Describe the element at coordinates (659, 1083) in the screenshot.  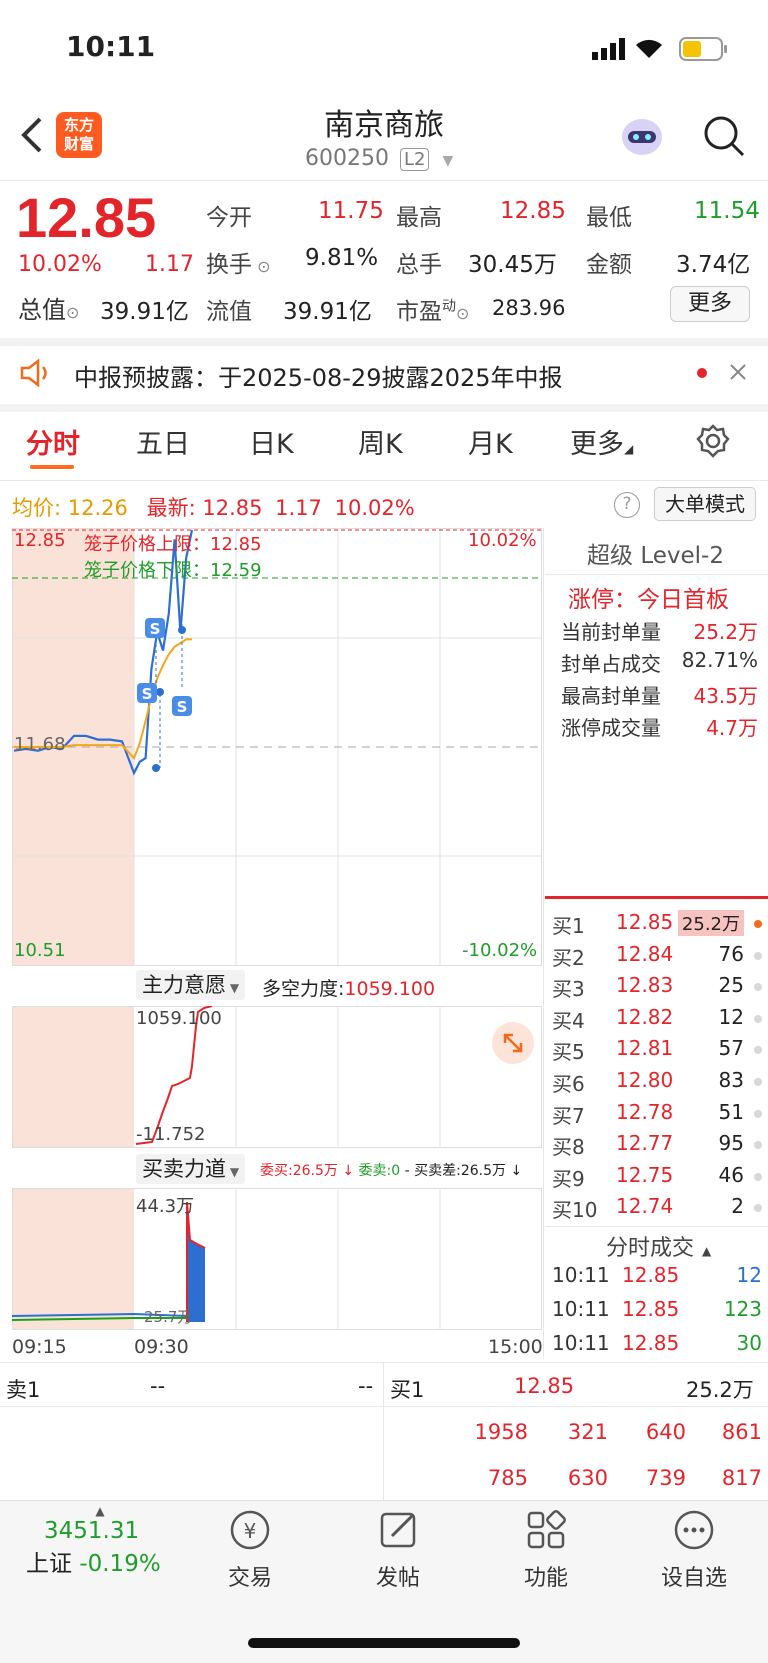
I see `order-book-row: 买6 12.80 83` at that location.